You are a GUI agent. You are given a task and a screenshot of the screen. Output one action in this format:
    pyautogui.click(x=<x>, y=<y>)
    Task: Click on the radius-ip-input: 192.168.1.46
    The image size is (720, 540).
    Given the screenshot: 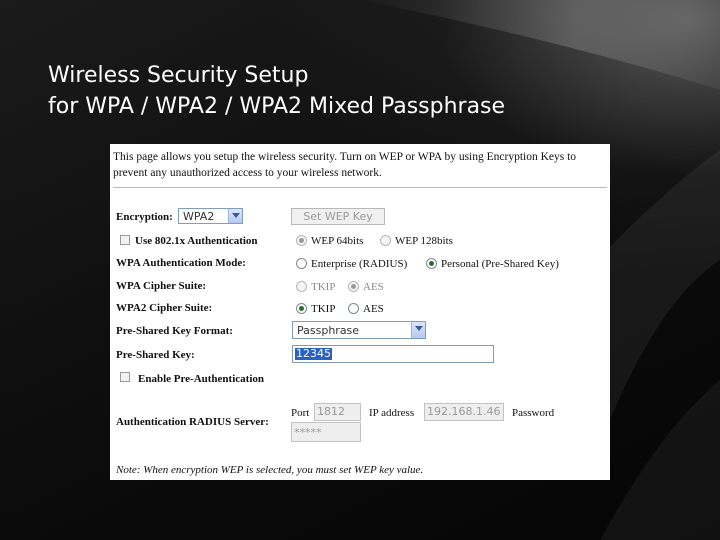 What is the action you would take?
    pyautogui.click(x=464, y=412)
    